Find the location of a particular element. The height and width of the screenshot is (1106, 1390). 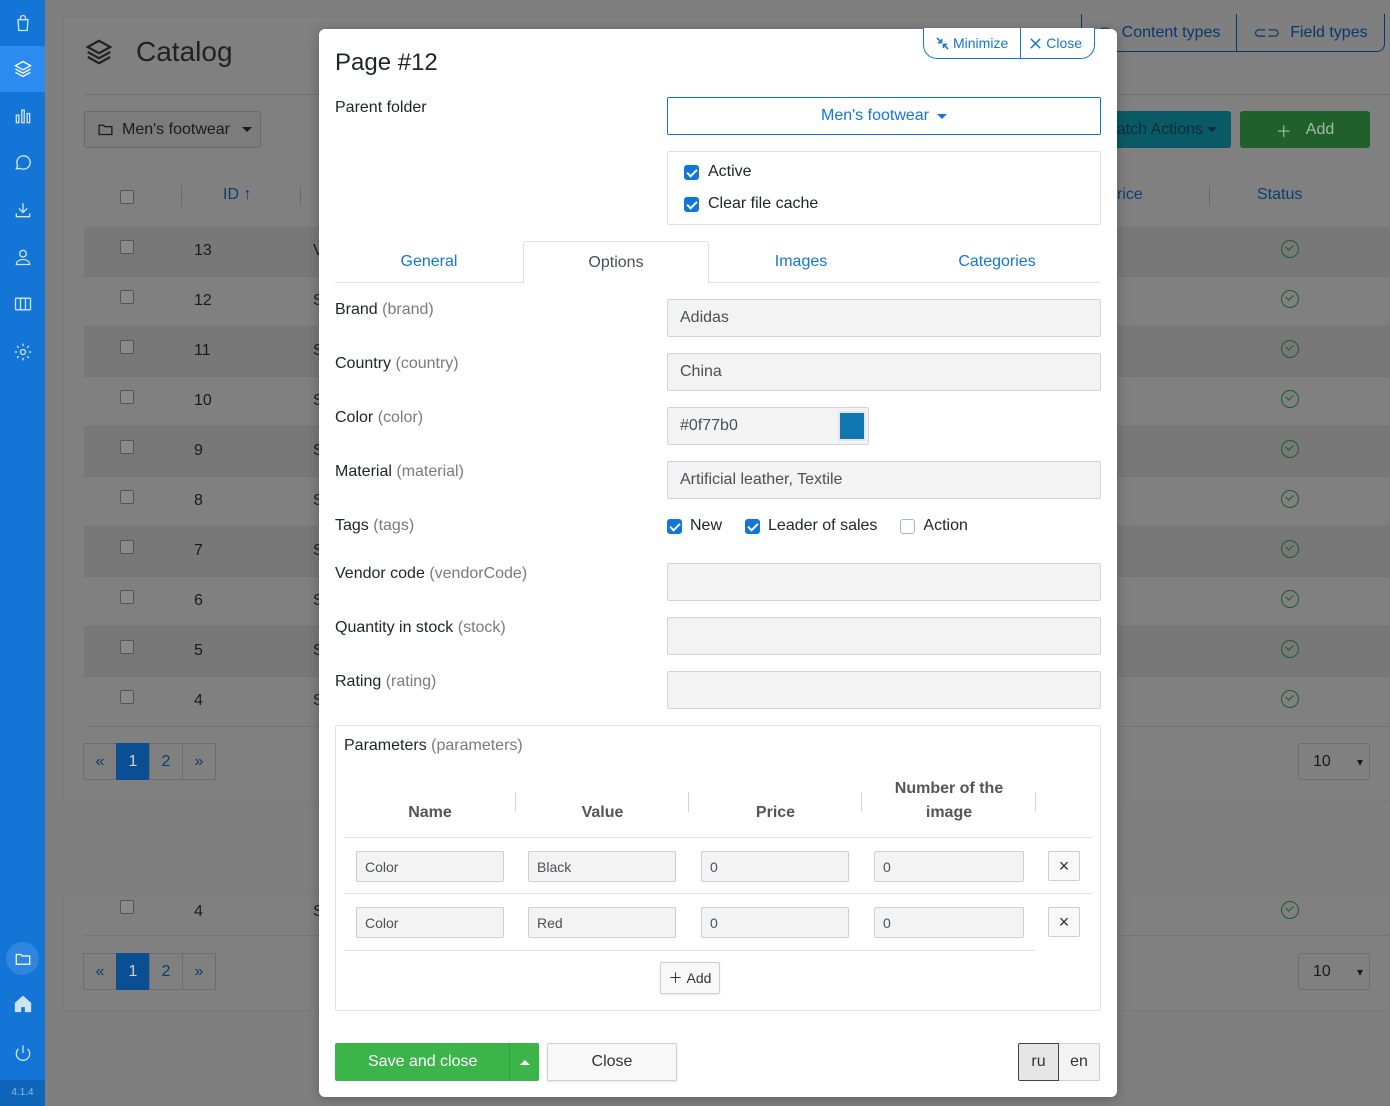

vendor-code-input is located at coordinates (884, 582).